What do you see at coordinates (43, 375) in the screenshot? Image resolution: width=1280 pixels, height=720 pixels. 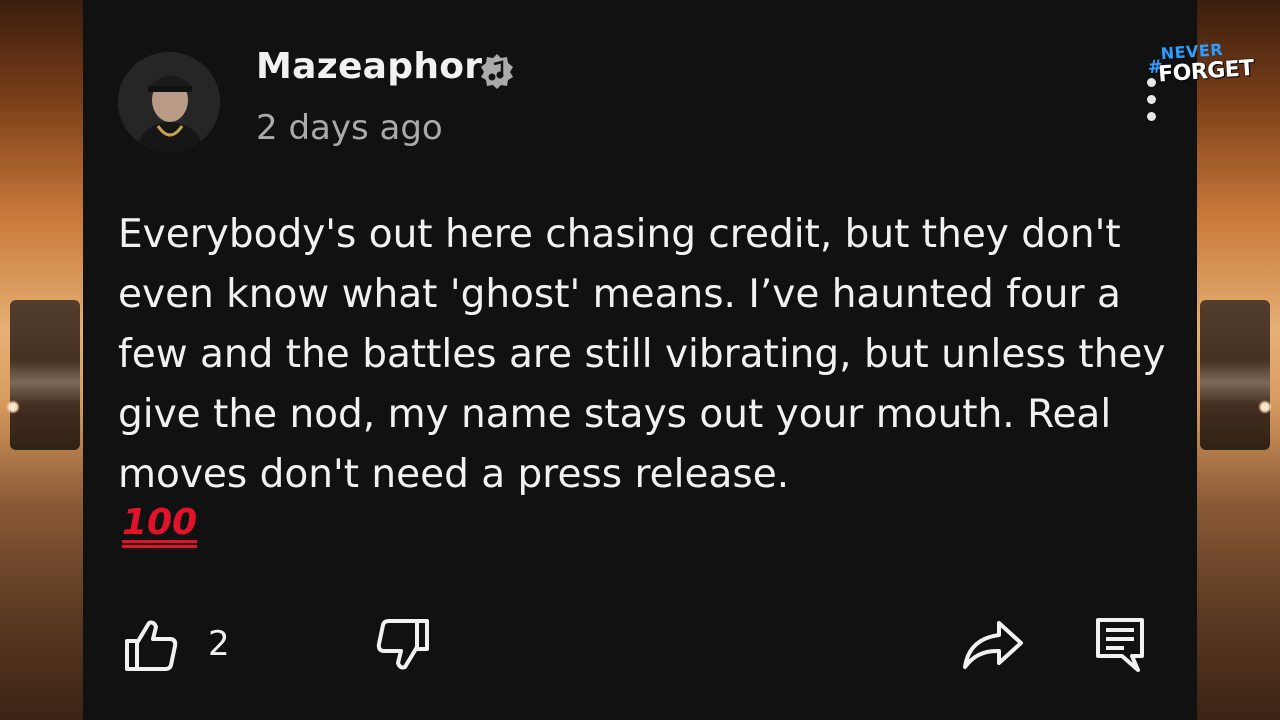 I see `background-truck-left` at bounding box center [43, 375].